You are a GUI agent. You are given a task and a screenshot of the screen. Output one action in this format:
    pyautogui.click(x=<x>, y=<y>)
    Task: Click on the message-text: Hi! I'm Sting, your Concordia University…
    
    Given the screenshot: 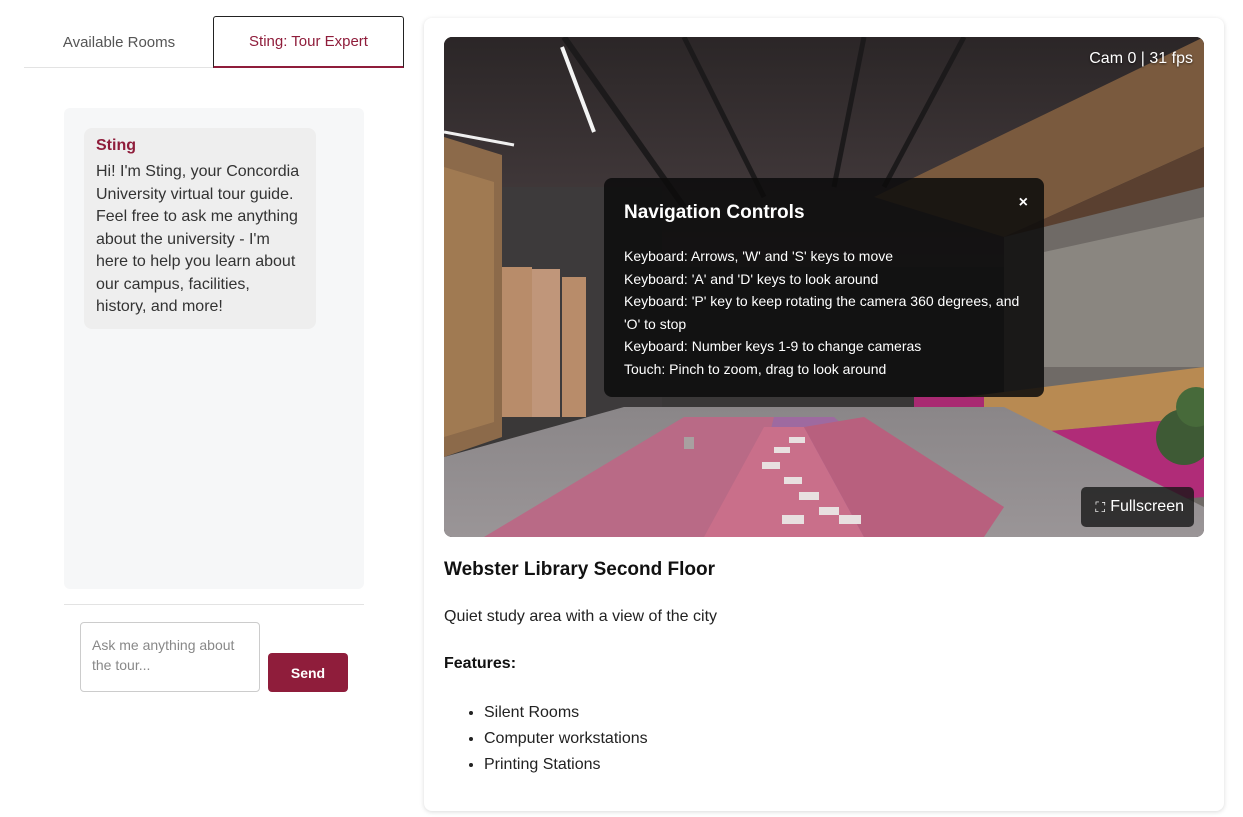 What is the action you would take?
    pyautogui.click(x=198, y=239)
    